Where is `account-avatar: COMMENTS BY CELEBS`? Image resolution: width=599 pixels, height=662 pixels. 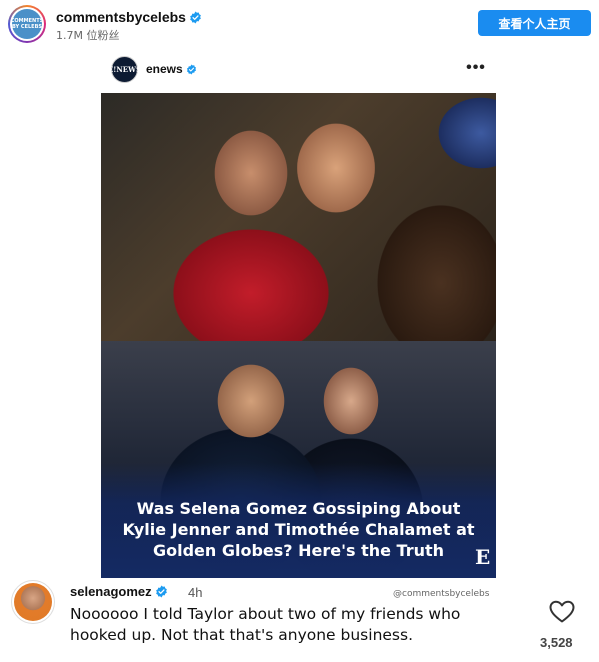
account-avatar: COMMENTS BY CELEBS is located at coordinates (27, 24).